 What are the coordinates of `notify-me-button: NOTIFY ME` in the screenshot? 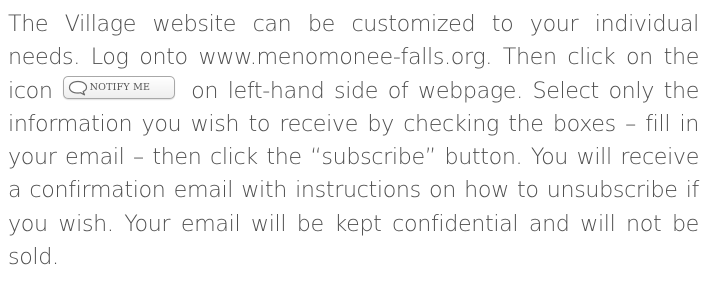 It's located at (119, 88).